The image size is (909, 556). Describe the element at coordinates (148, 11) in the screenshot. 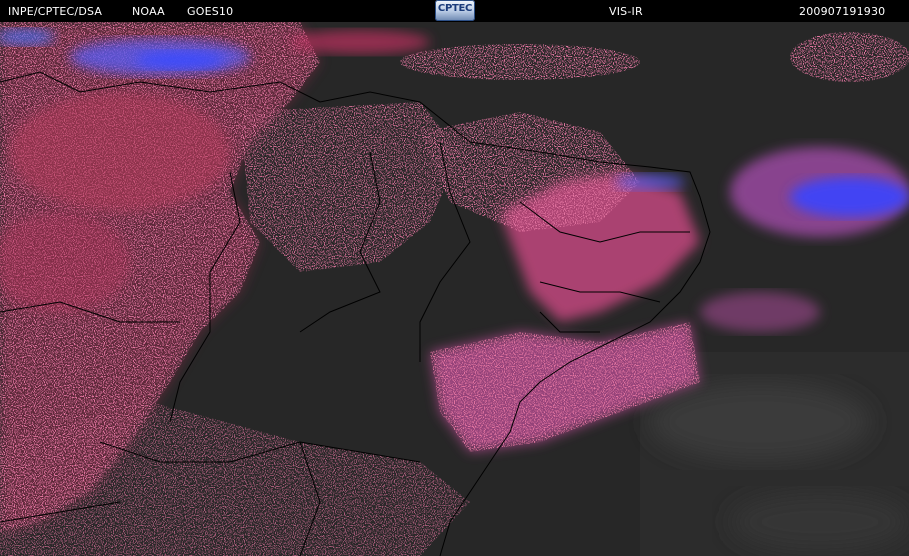

I see `header-agency: NOAA` at that location.